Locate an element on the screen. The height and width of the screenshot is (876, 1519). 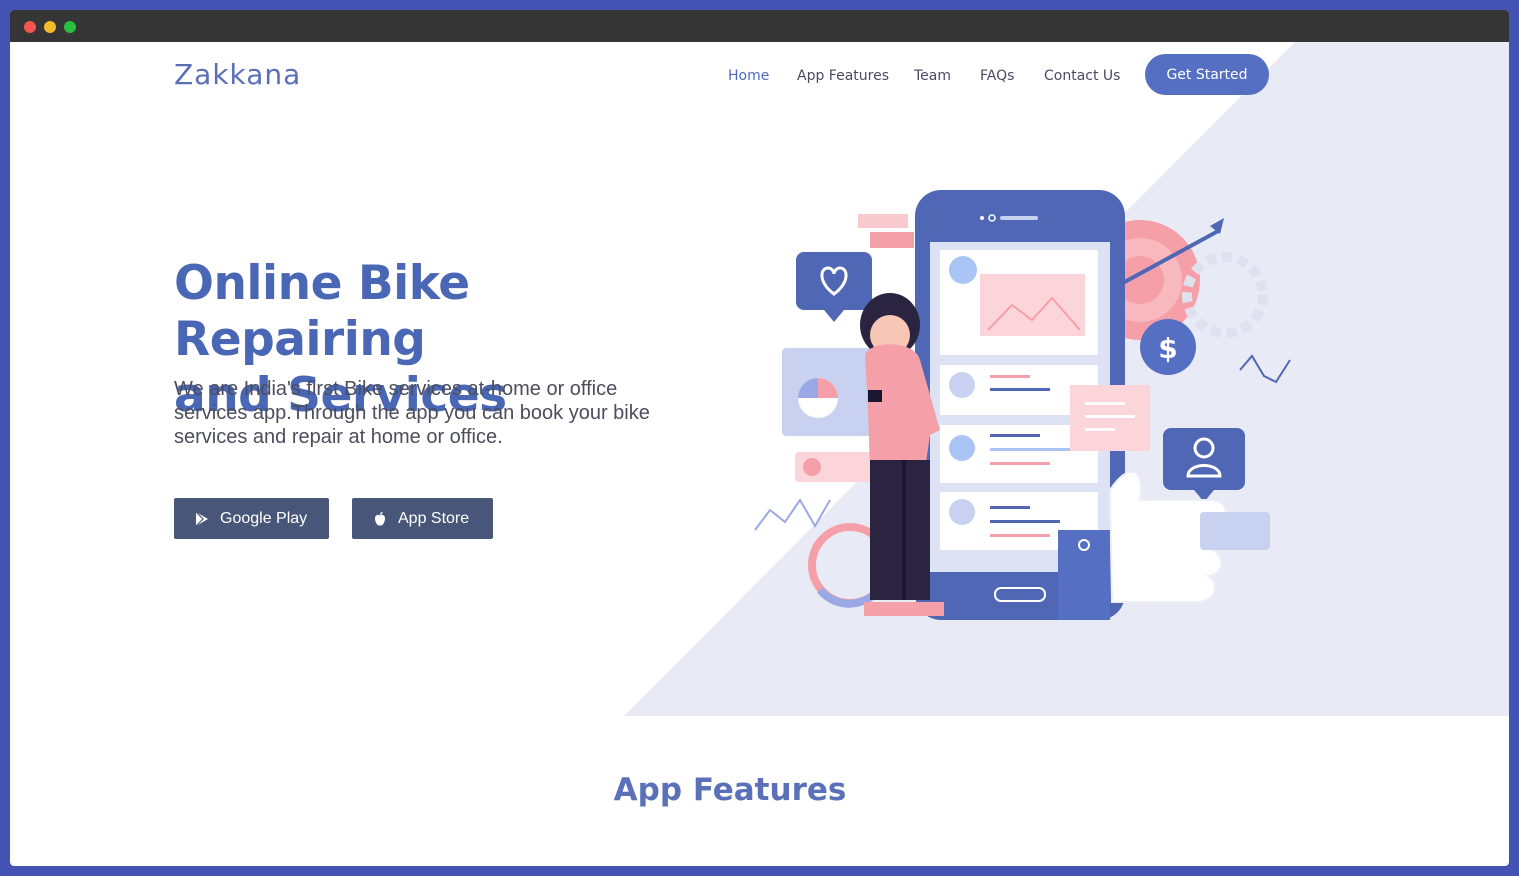
apple-icon is located at coordinates (380, 518).